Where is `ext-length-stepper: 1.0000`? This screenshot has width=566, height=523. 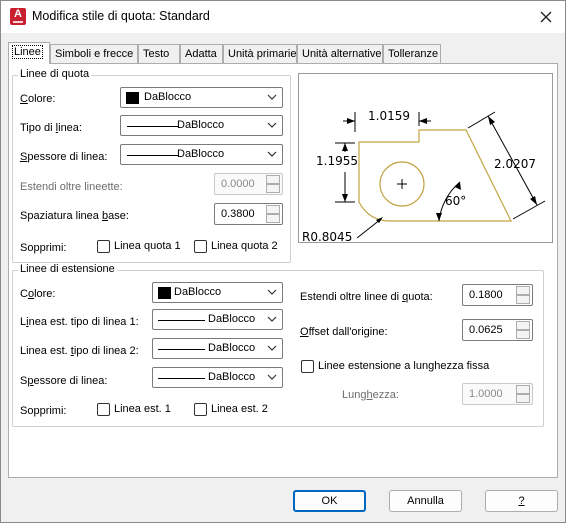
ext-length-stepper: 1.0000 is located at coordinates (497, 394).